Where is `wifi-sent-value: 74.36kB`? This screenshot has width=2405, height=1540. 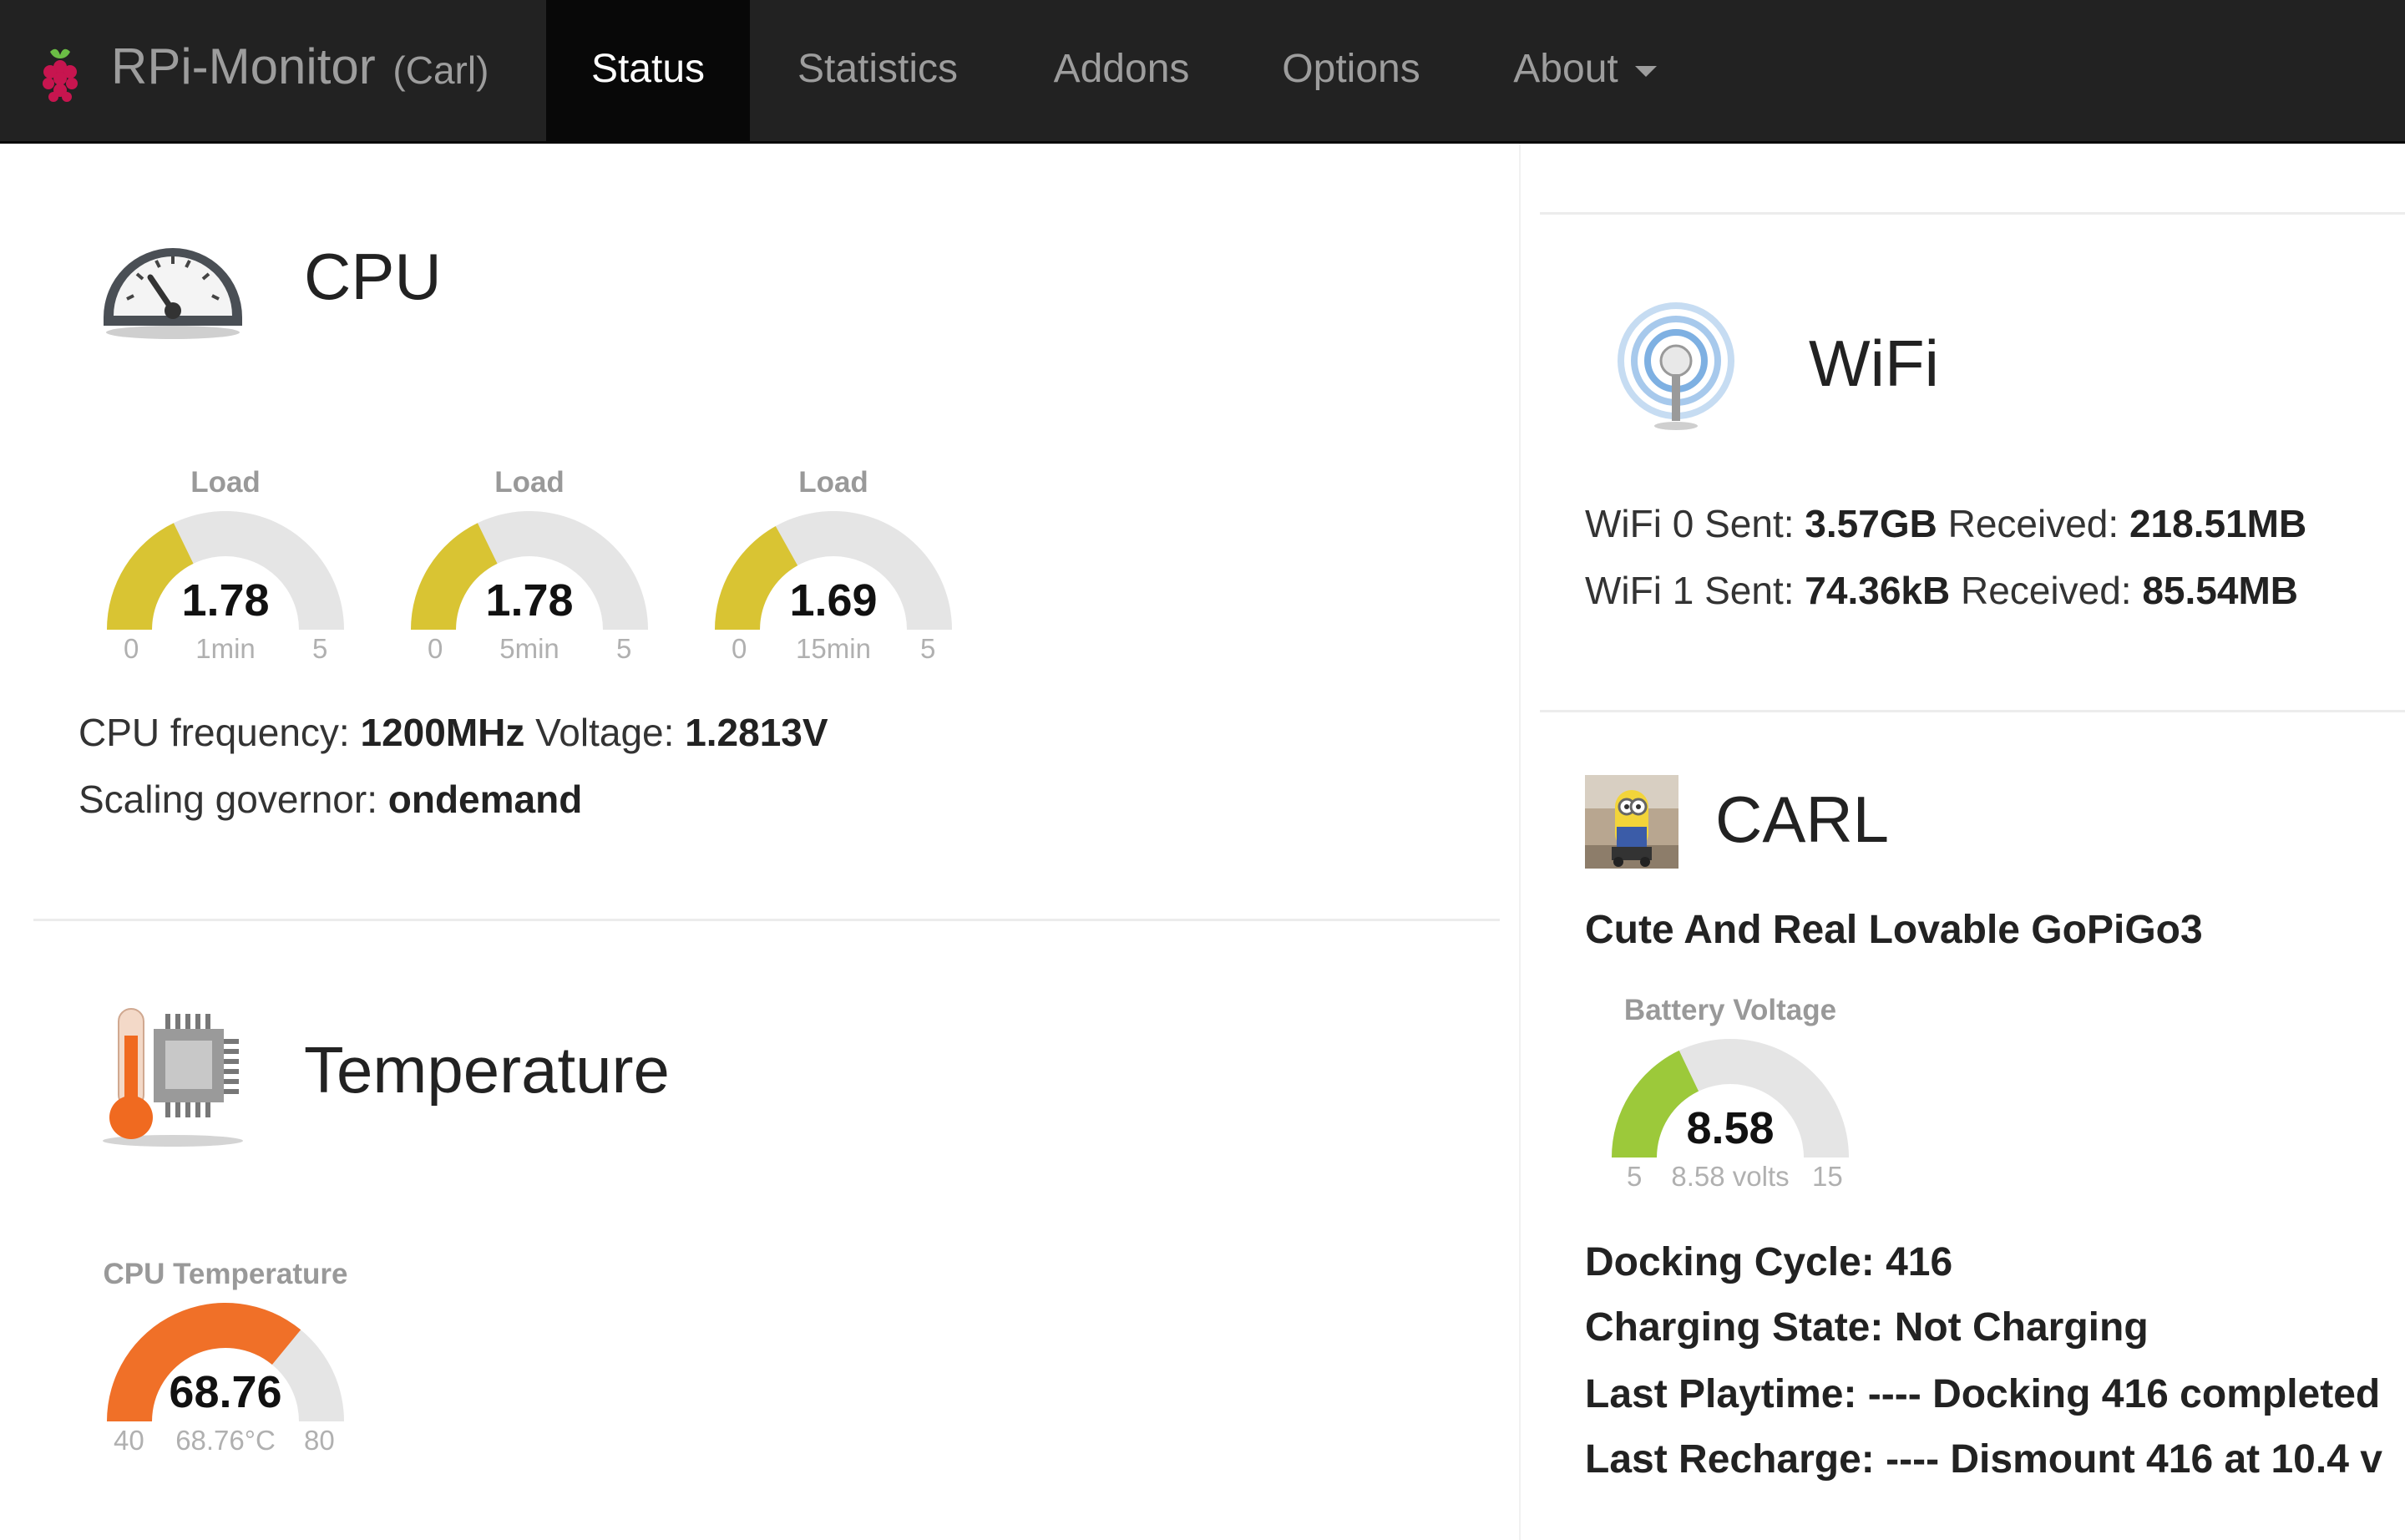
wifi-sent-value: 74.36kB is located at coordinates (1878, 591).